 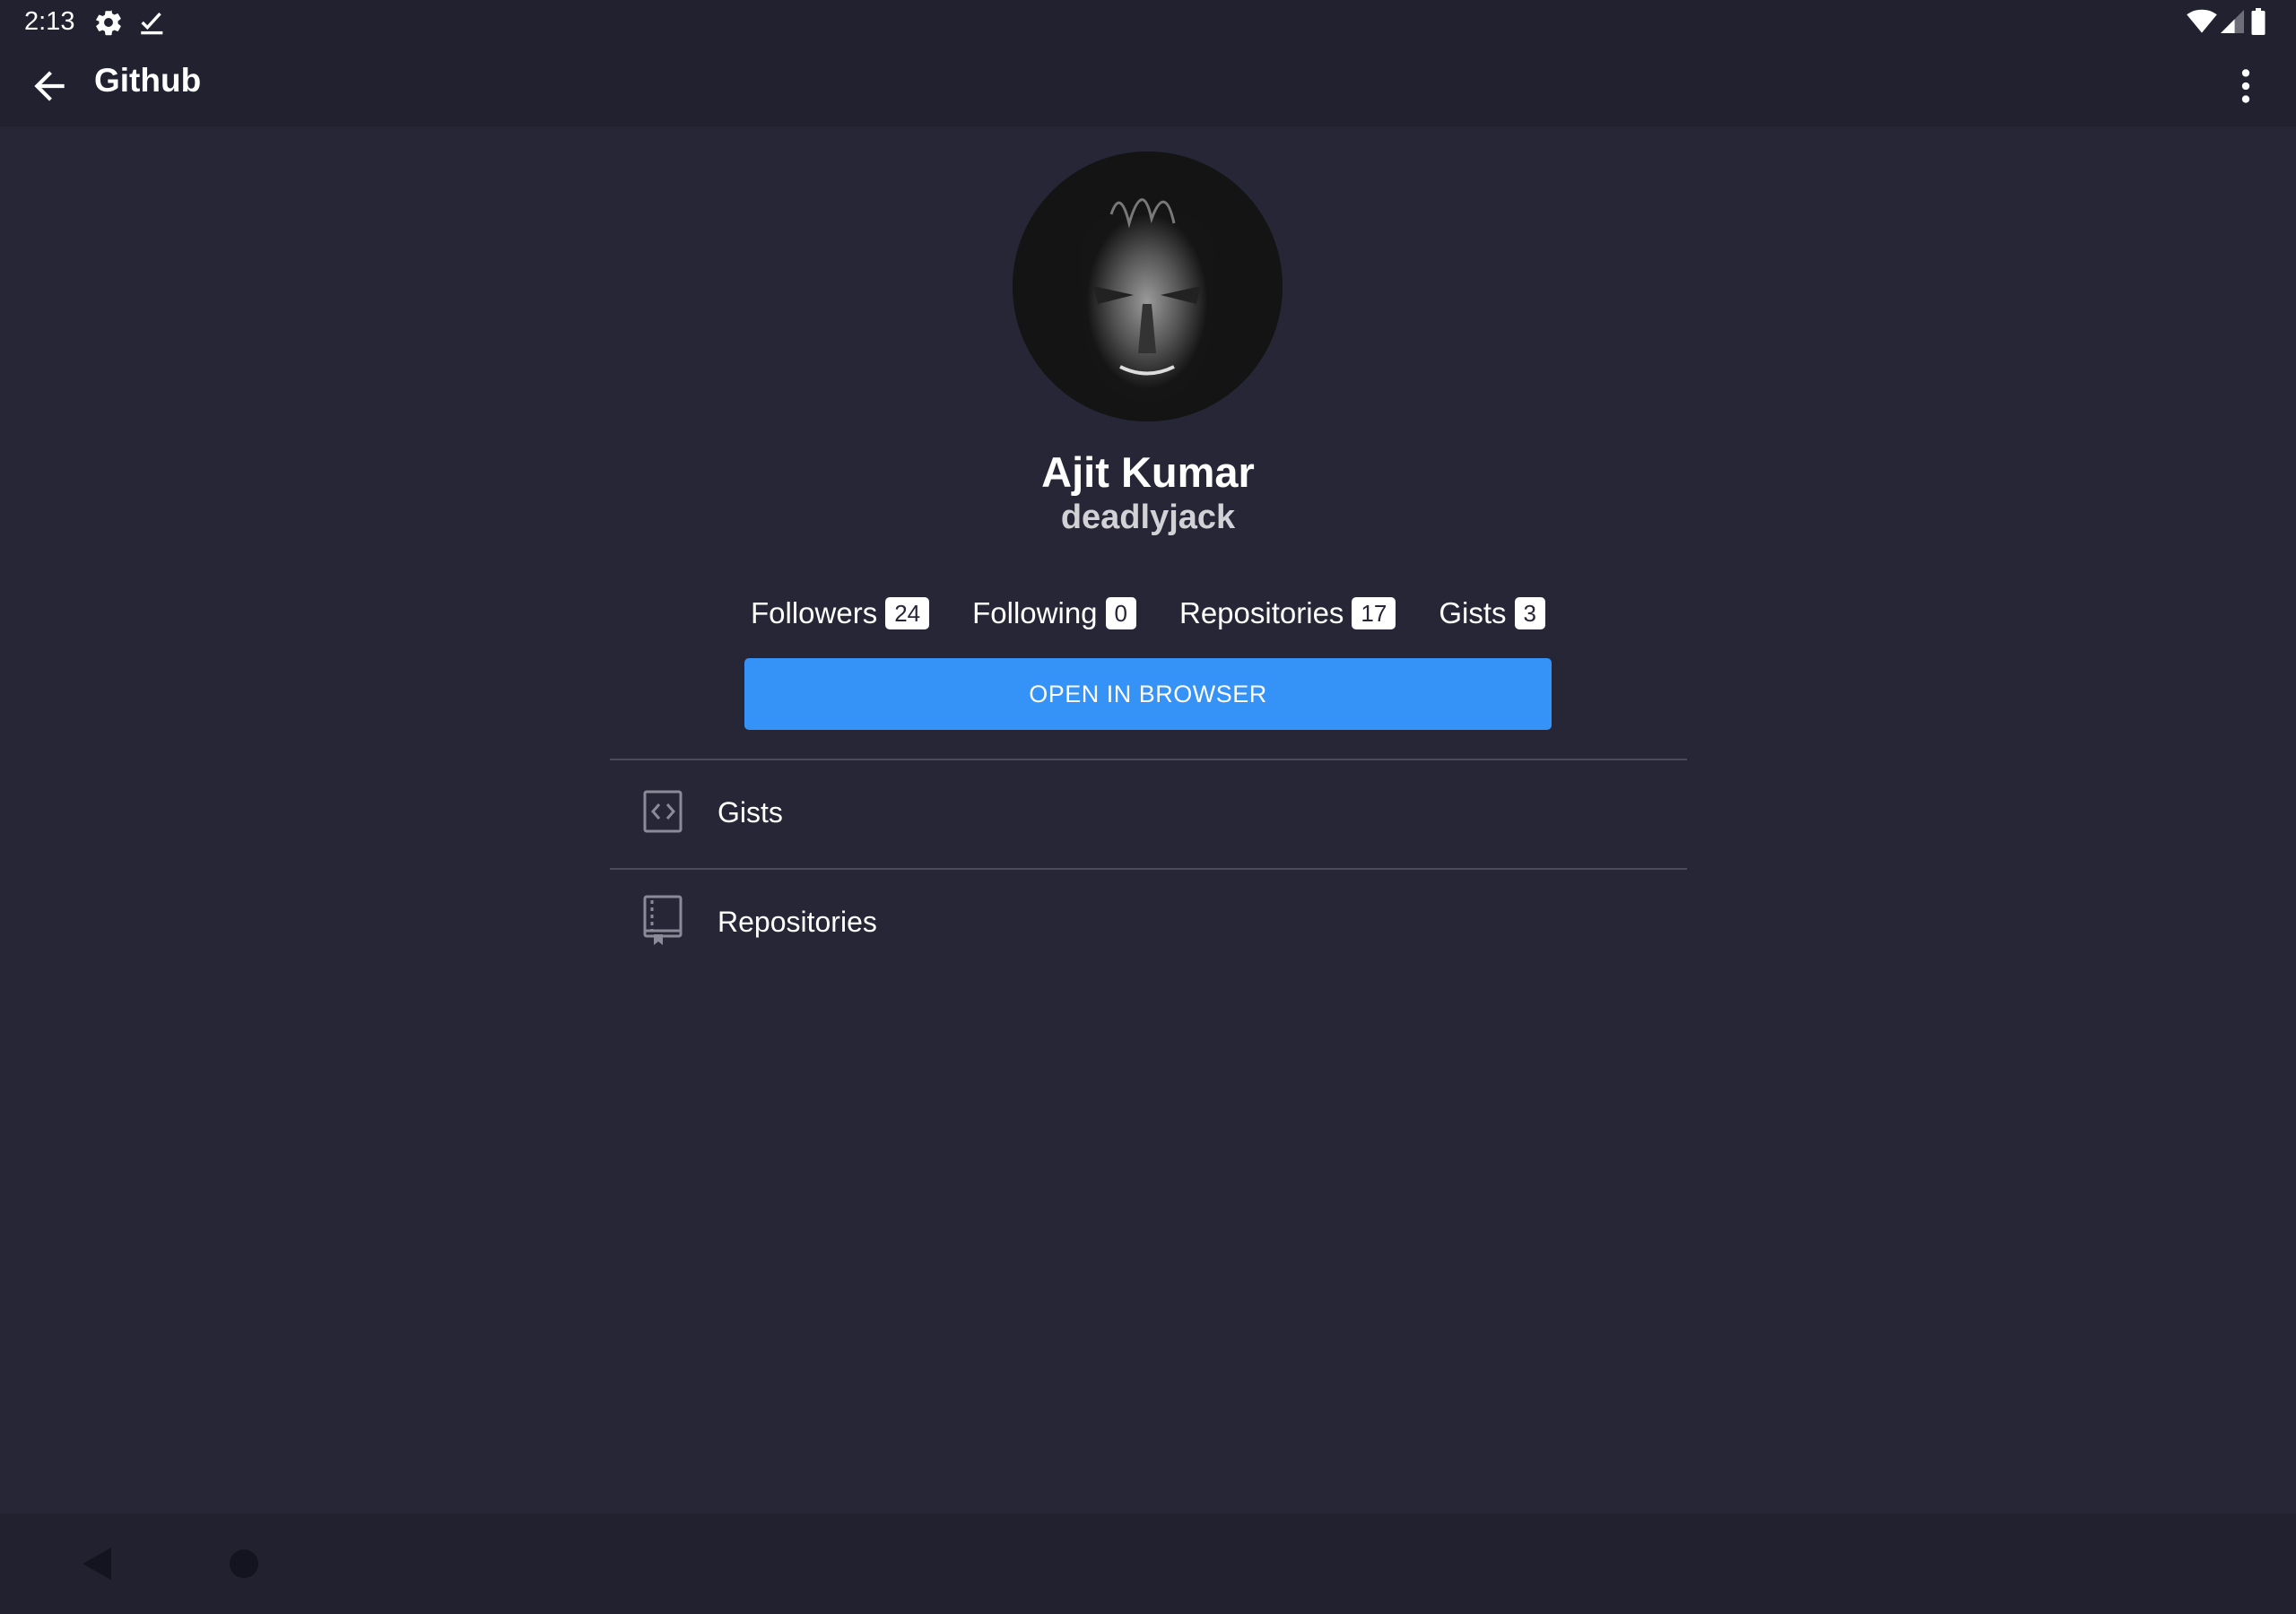 What do you see at coordinates (1261, 612) in the screenshot?
I see `stat-label: Repositories` at bounding box center [1261, 612].